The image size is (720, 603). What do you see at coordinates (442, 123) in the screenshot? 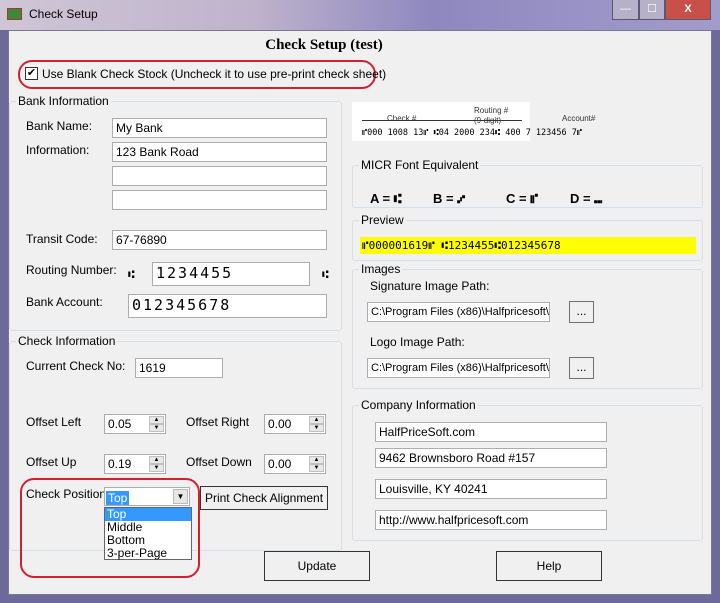
I see `micr-brackets` at bounding box center [442, 123].